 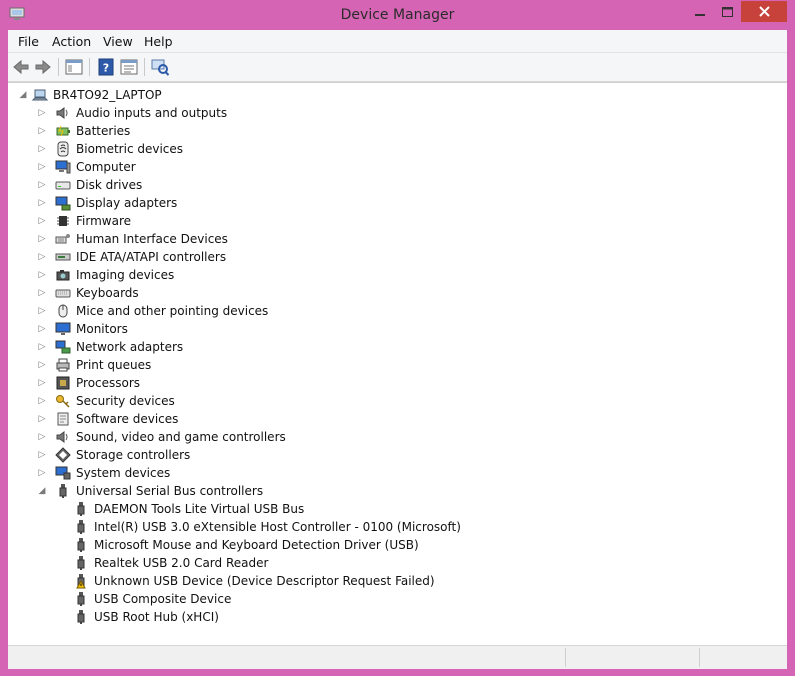 I want to click on tree-root: ◢ BR4TO92_LAPTOP, so click(x=90, y=95).